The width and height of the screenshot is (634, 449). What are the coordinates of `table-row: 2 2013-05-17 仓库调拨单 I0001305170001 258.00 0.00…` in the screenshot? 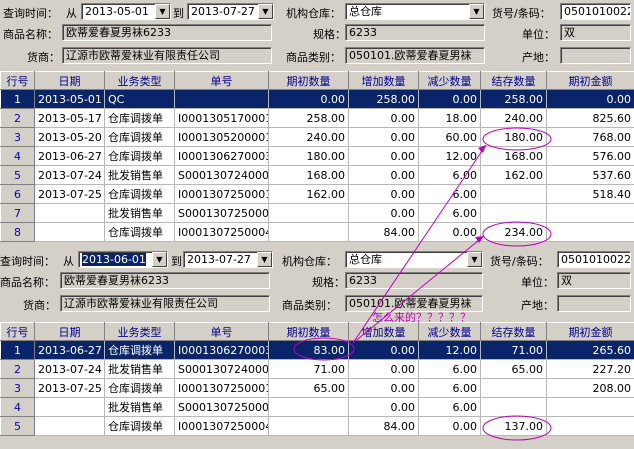 It's located at (317, 118).